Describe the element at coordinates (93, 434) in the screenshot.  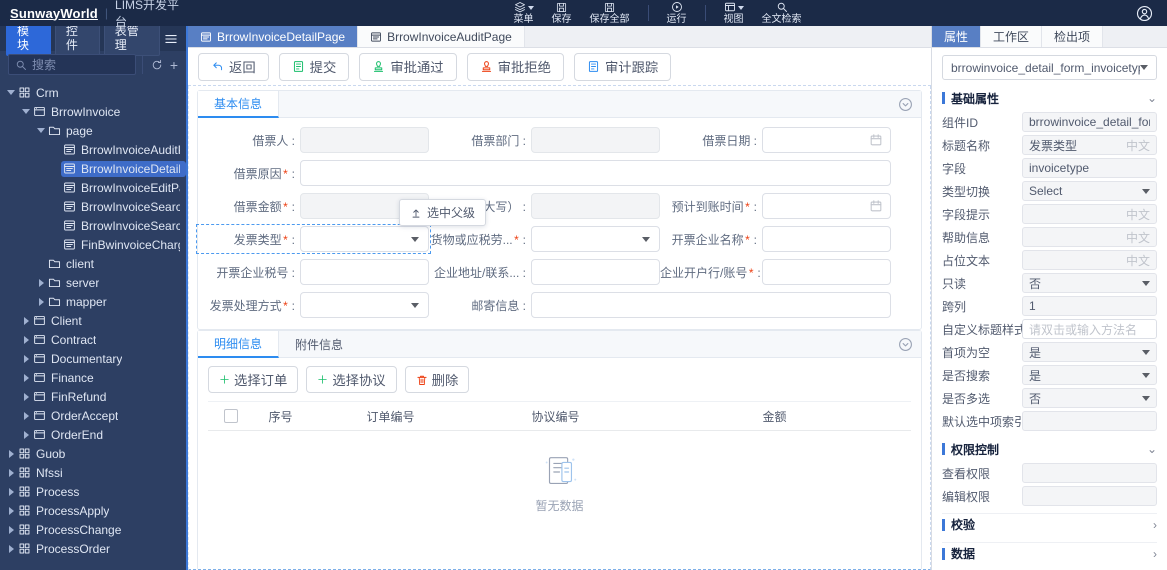
I see `tree-item-orderend: OrderEnd` at that location.